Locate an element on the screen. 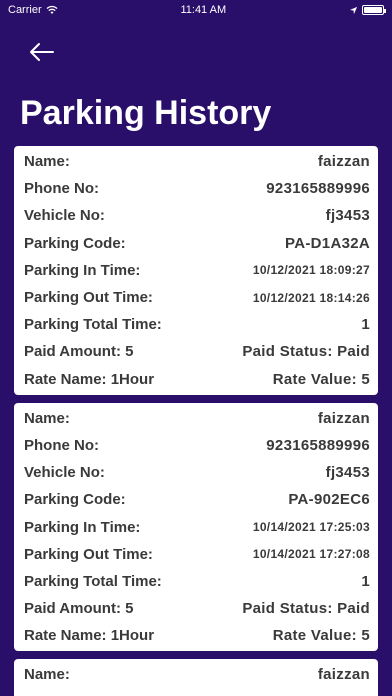  in-time-value: 10/12/2021 18:09:27 is located at coordinates (311, 270).